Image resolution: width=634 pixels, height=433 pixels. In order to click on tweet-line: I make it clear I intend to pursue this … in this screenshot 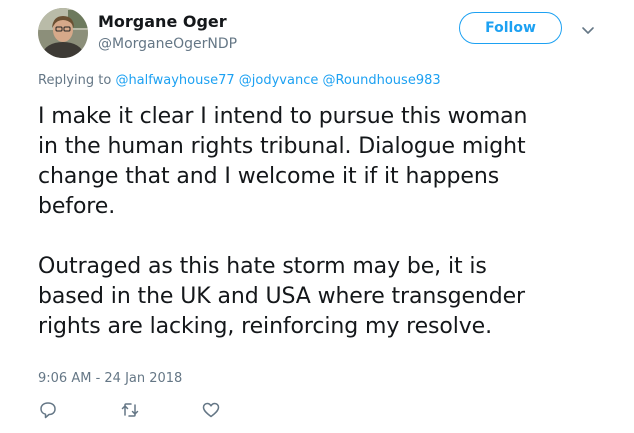, I will do `click(283, 116)`.